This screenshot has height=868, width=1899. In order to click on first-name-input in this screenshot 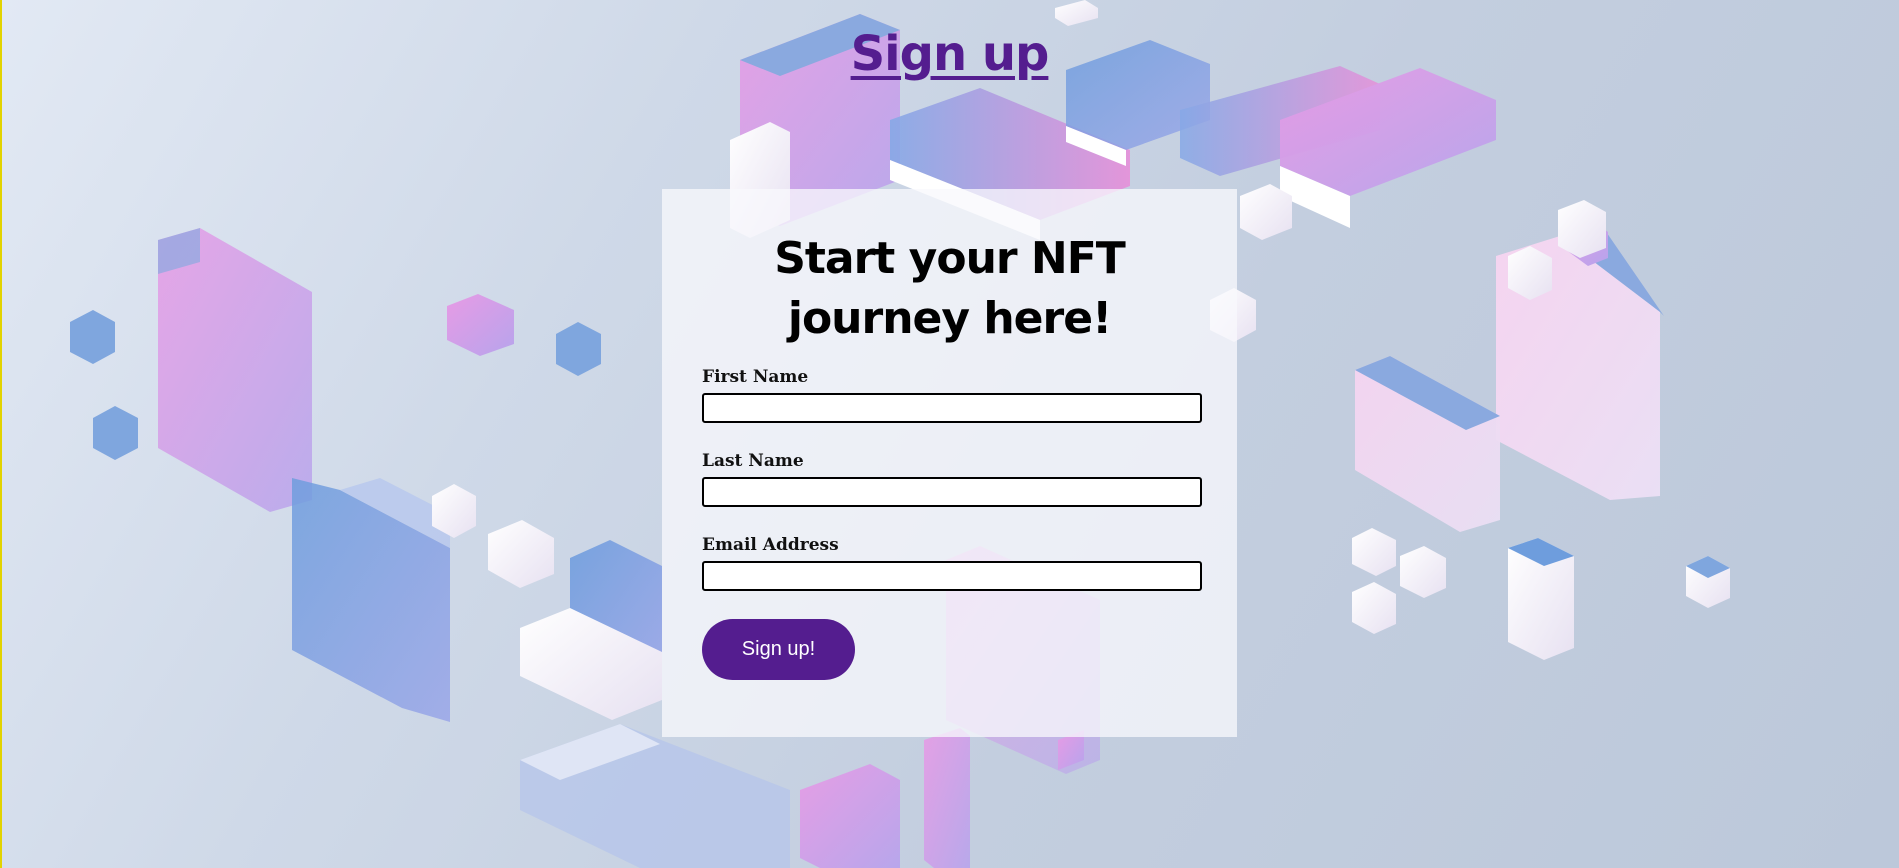, I will do `click(952, 408)`.